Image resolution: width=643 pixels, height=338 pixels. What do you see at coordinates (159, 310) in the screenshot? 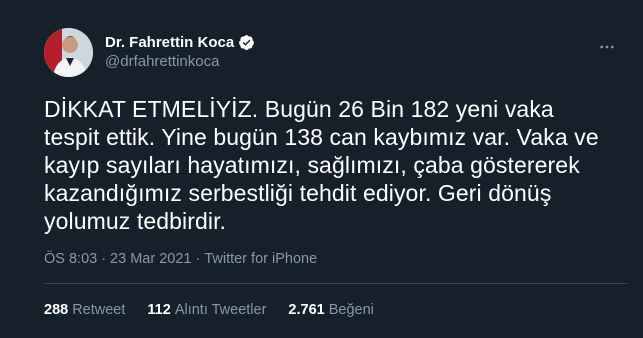
I see `quote-count: 112` at bounding box center [159, 310].